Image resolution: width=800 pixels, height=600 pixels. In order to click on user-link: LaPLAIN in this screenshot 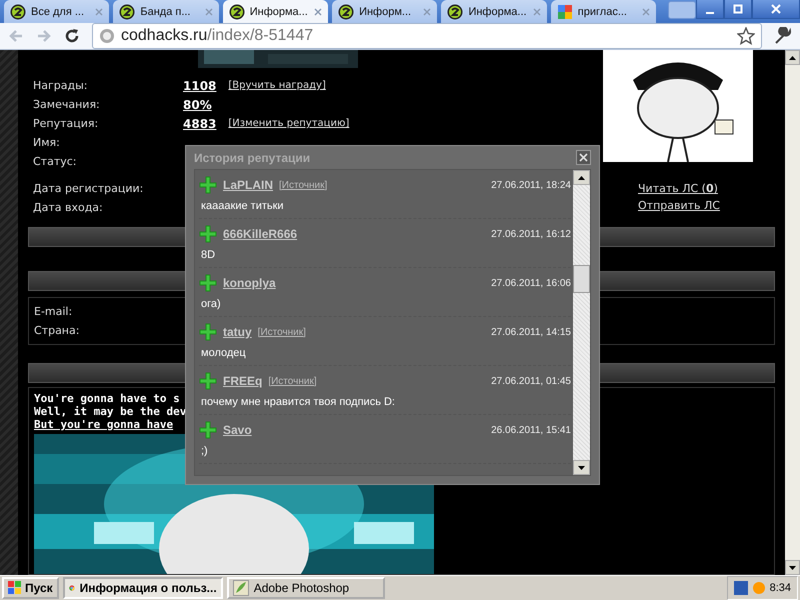, I will do `click(248, 185)`.